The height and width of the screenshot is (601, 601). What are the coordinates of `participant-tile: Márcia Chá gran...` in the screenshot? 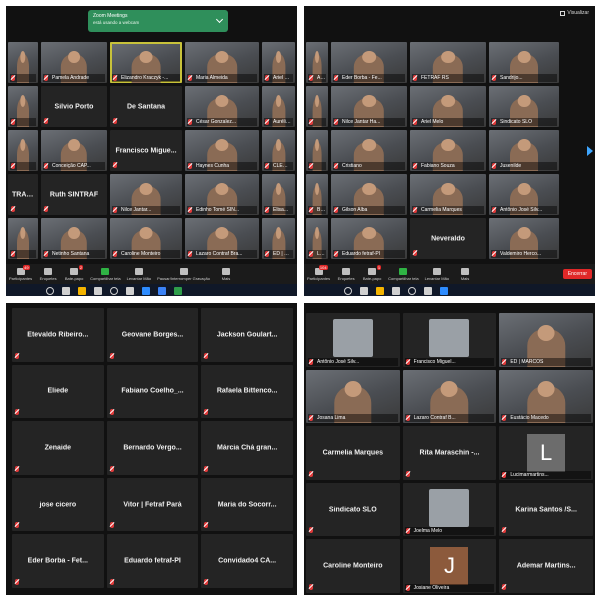 It's located at (247, 448).